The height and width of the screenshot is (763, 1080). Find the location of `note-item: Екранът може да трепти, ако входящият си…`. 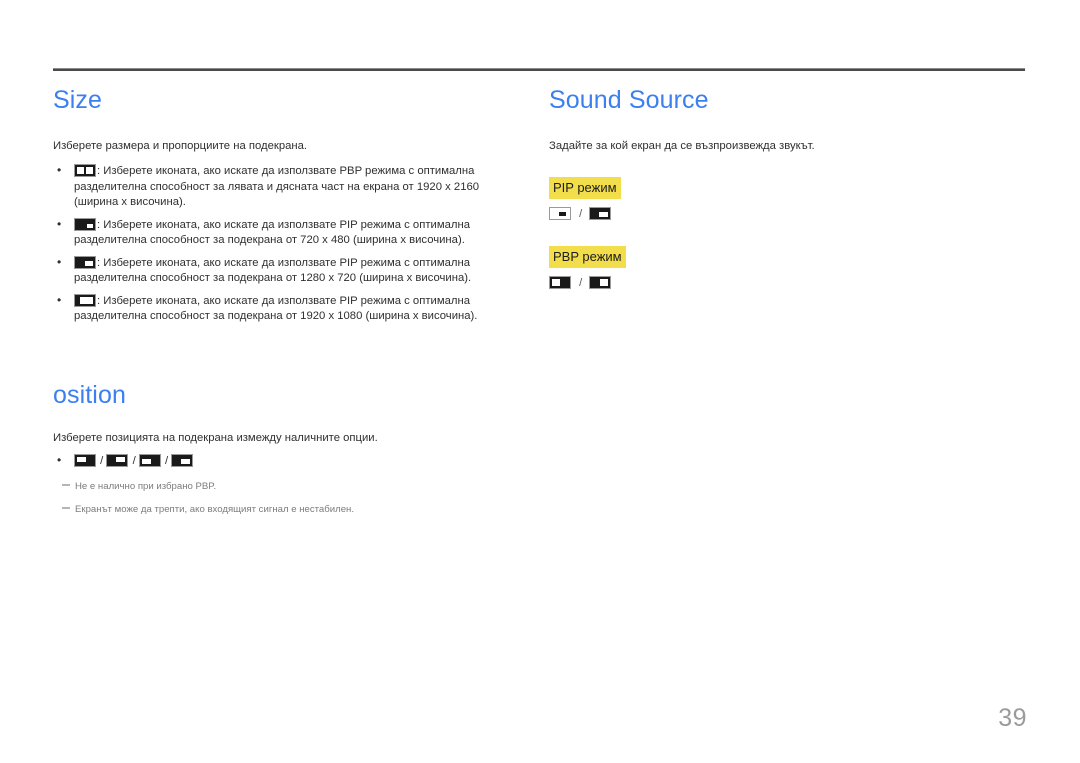

note-item: Екранът може да трепти, ако входящият си… is located at coordinates (288, 510).